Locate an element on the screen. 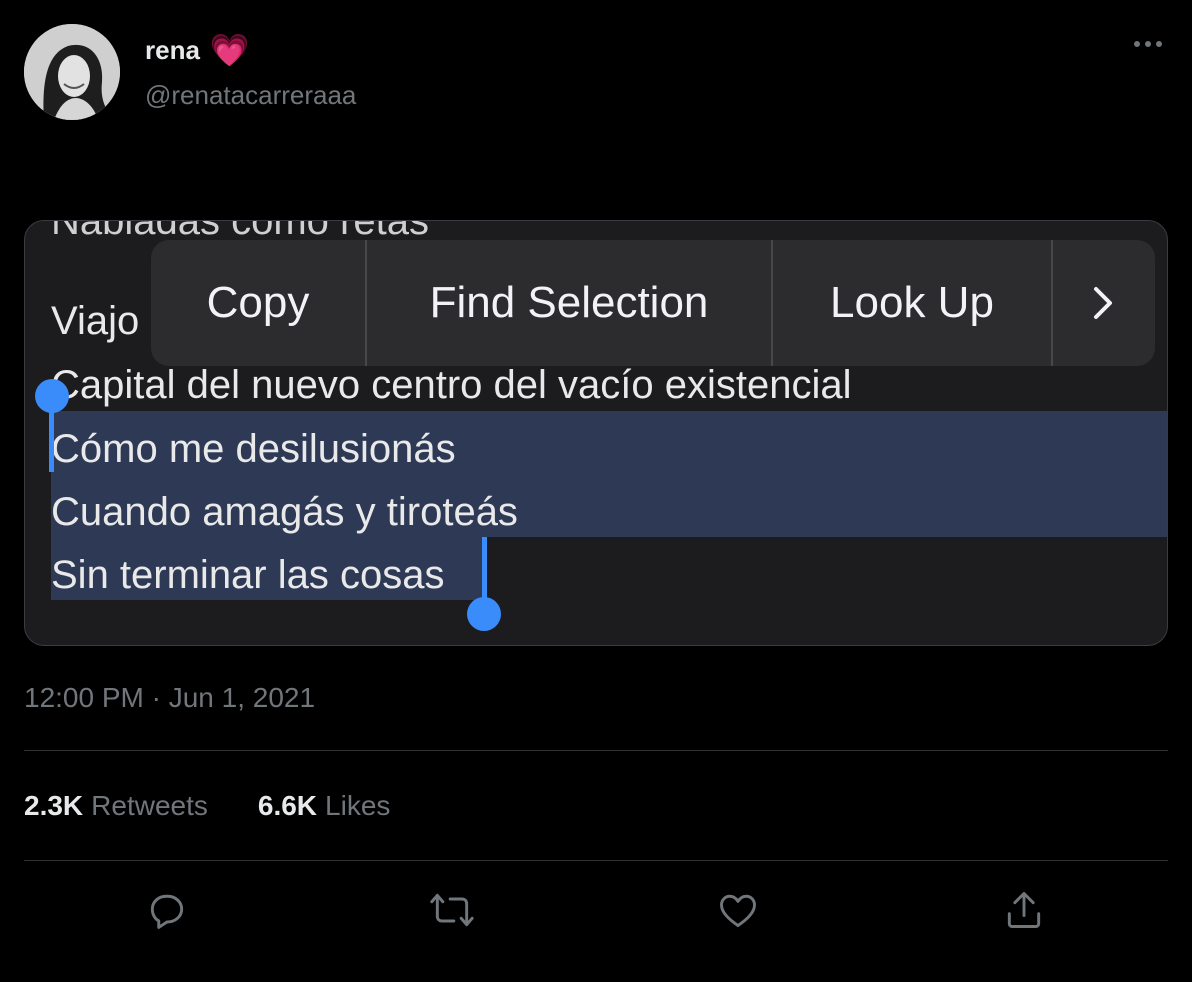 The width and height of the screenshot is (1192, 982). text-line-5: Sin terminar las cosas is located at coordinates (248, 575).